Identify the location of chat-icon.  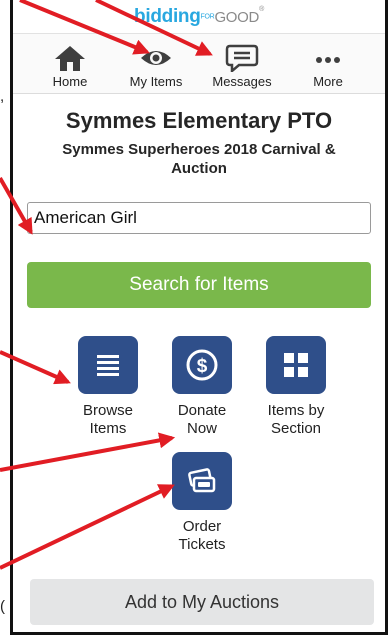
(242, 58).